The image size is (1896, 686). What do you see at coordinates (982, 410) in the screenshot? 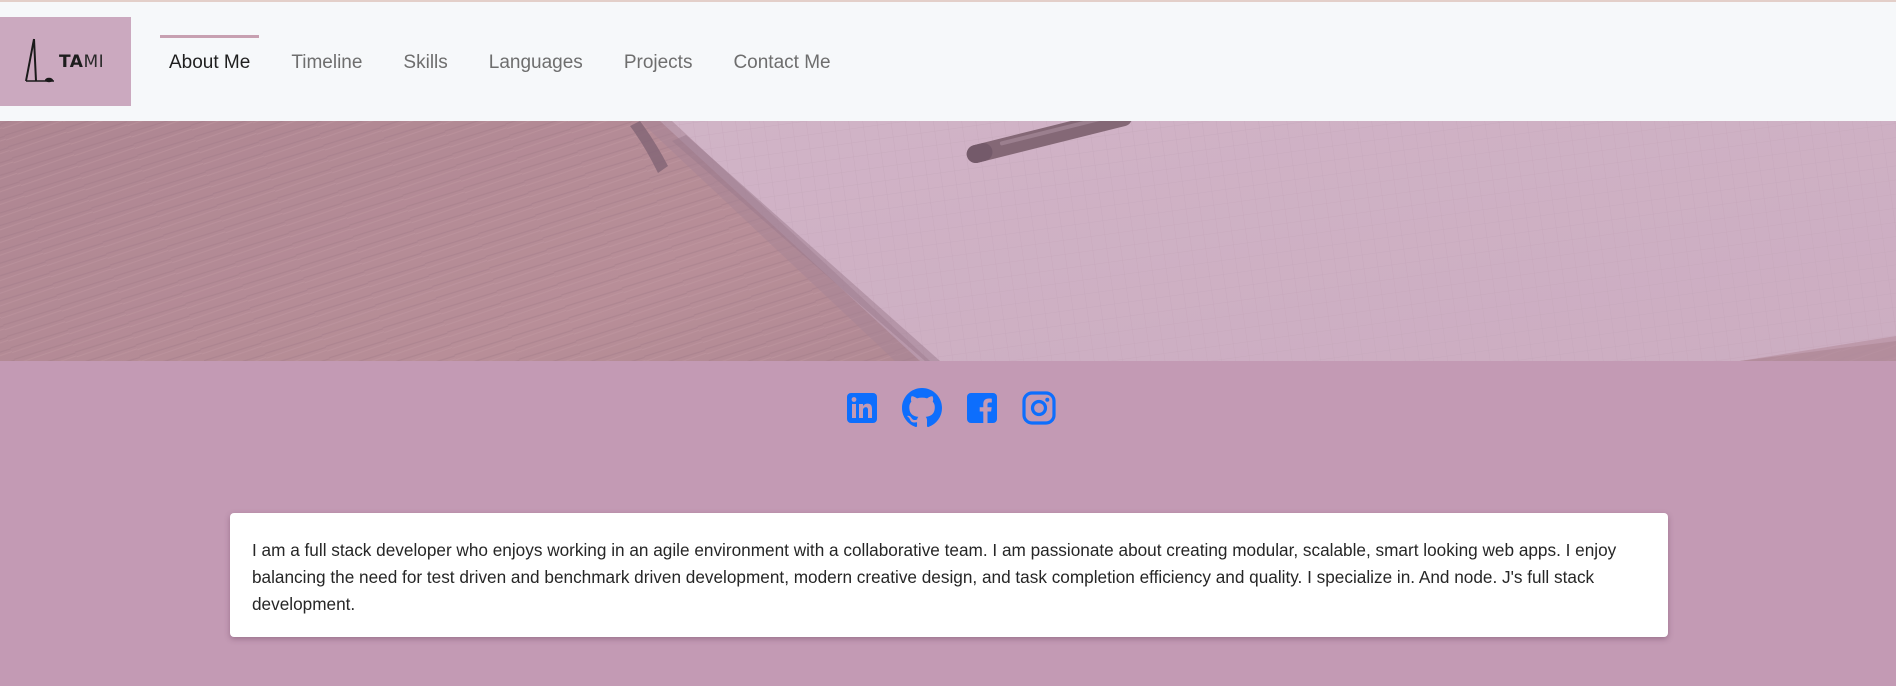
I see `facebook-icon` at bounding box center [982, 410].